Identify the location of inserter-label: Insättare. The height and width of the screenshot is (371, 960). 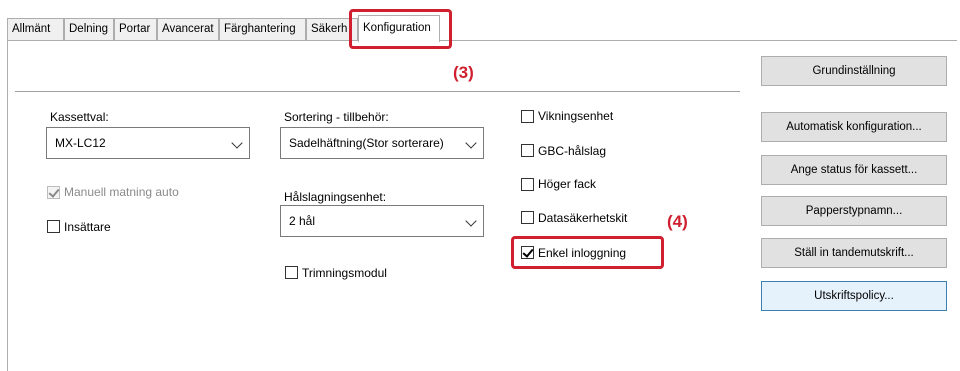
(87, 227).